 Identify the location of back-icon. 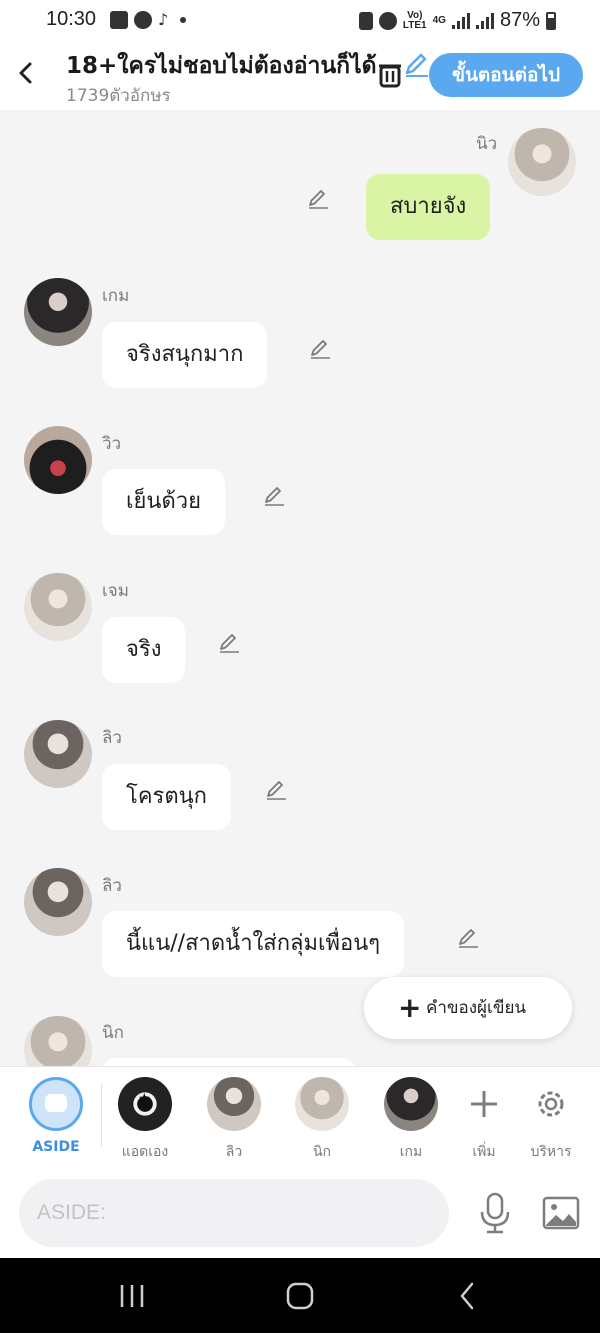
(467, 1296).